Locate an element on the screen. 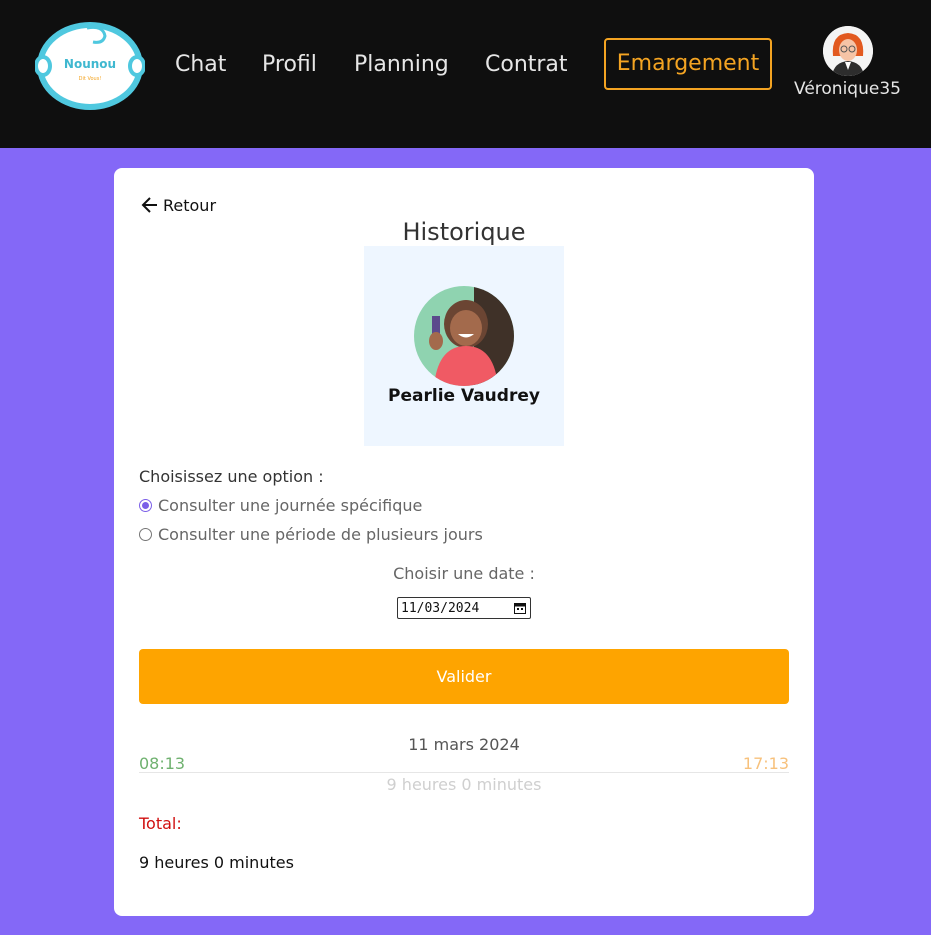  nav-planning: Planning is located at coordinates (401, 65).